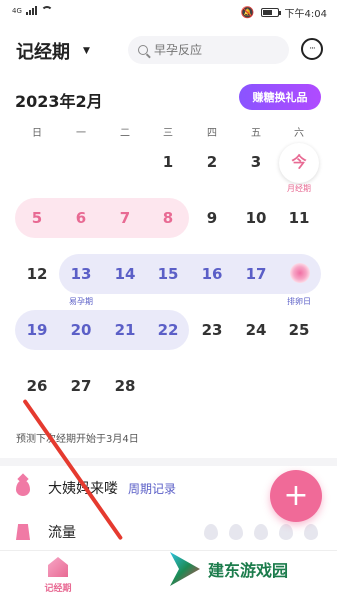 Image resolution: width=337 pixels, height=601 pixels. Describe the element at coordinates (81, 330) in the screenshot. I see `day-cell: 20` at that location.